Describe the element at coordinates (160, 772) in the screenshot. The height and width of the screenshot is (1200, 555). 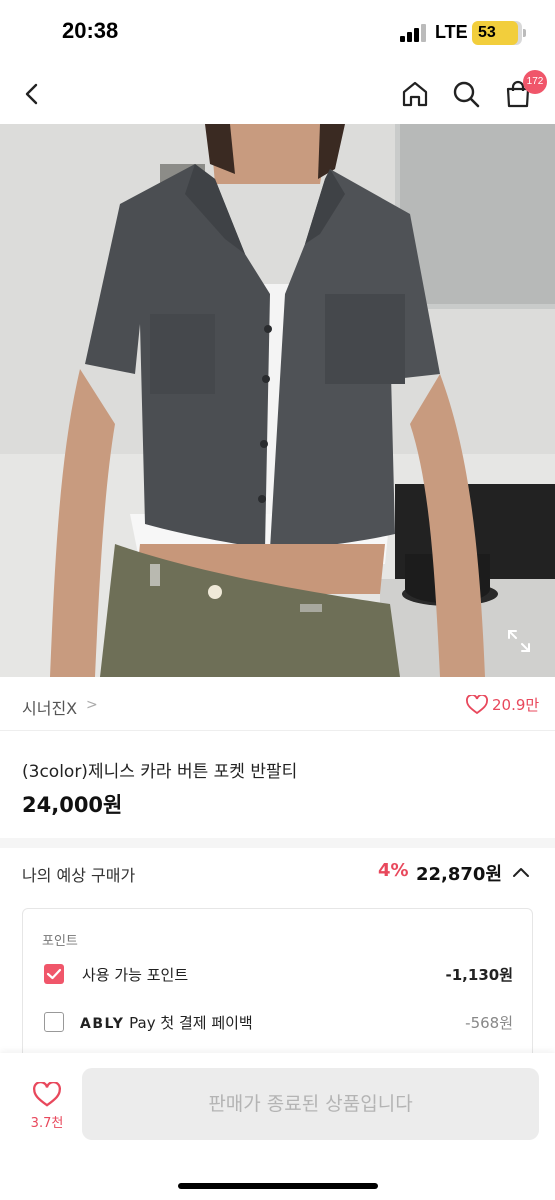
I see `product-title: (3color)제니스 카라 버튼 포켓 반팔티` at that location.